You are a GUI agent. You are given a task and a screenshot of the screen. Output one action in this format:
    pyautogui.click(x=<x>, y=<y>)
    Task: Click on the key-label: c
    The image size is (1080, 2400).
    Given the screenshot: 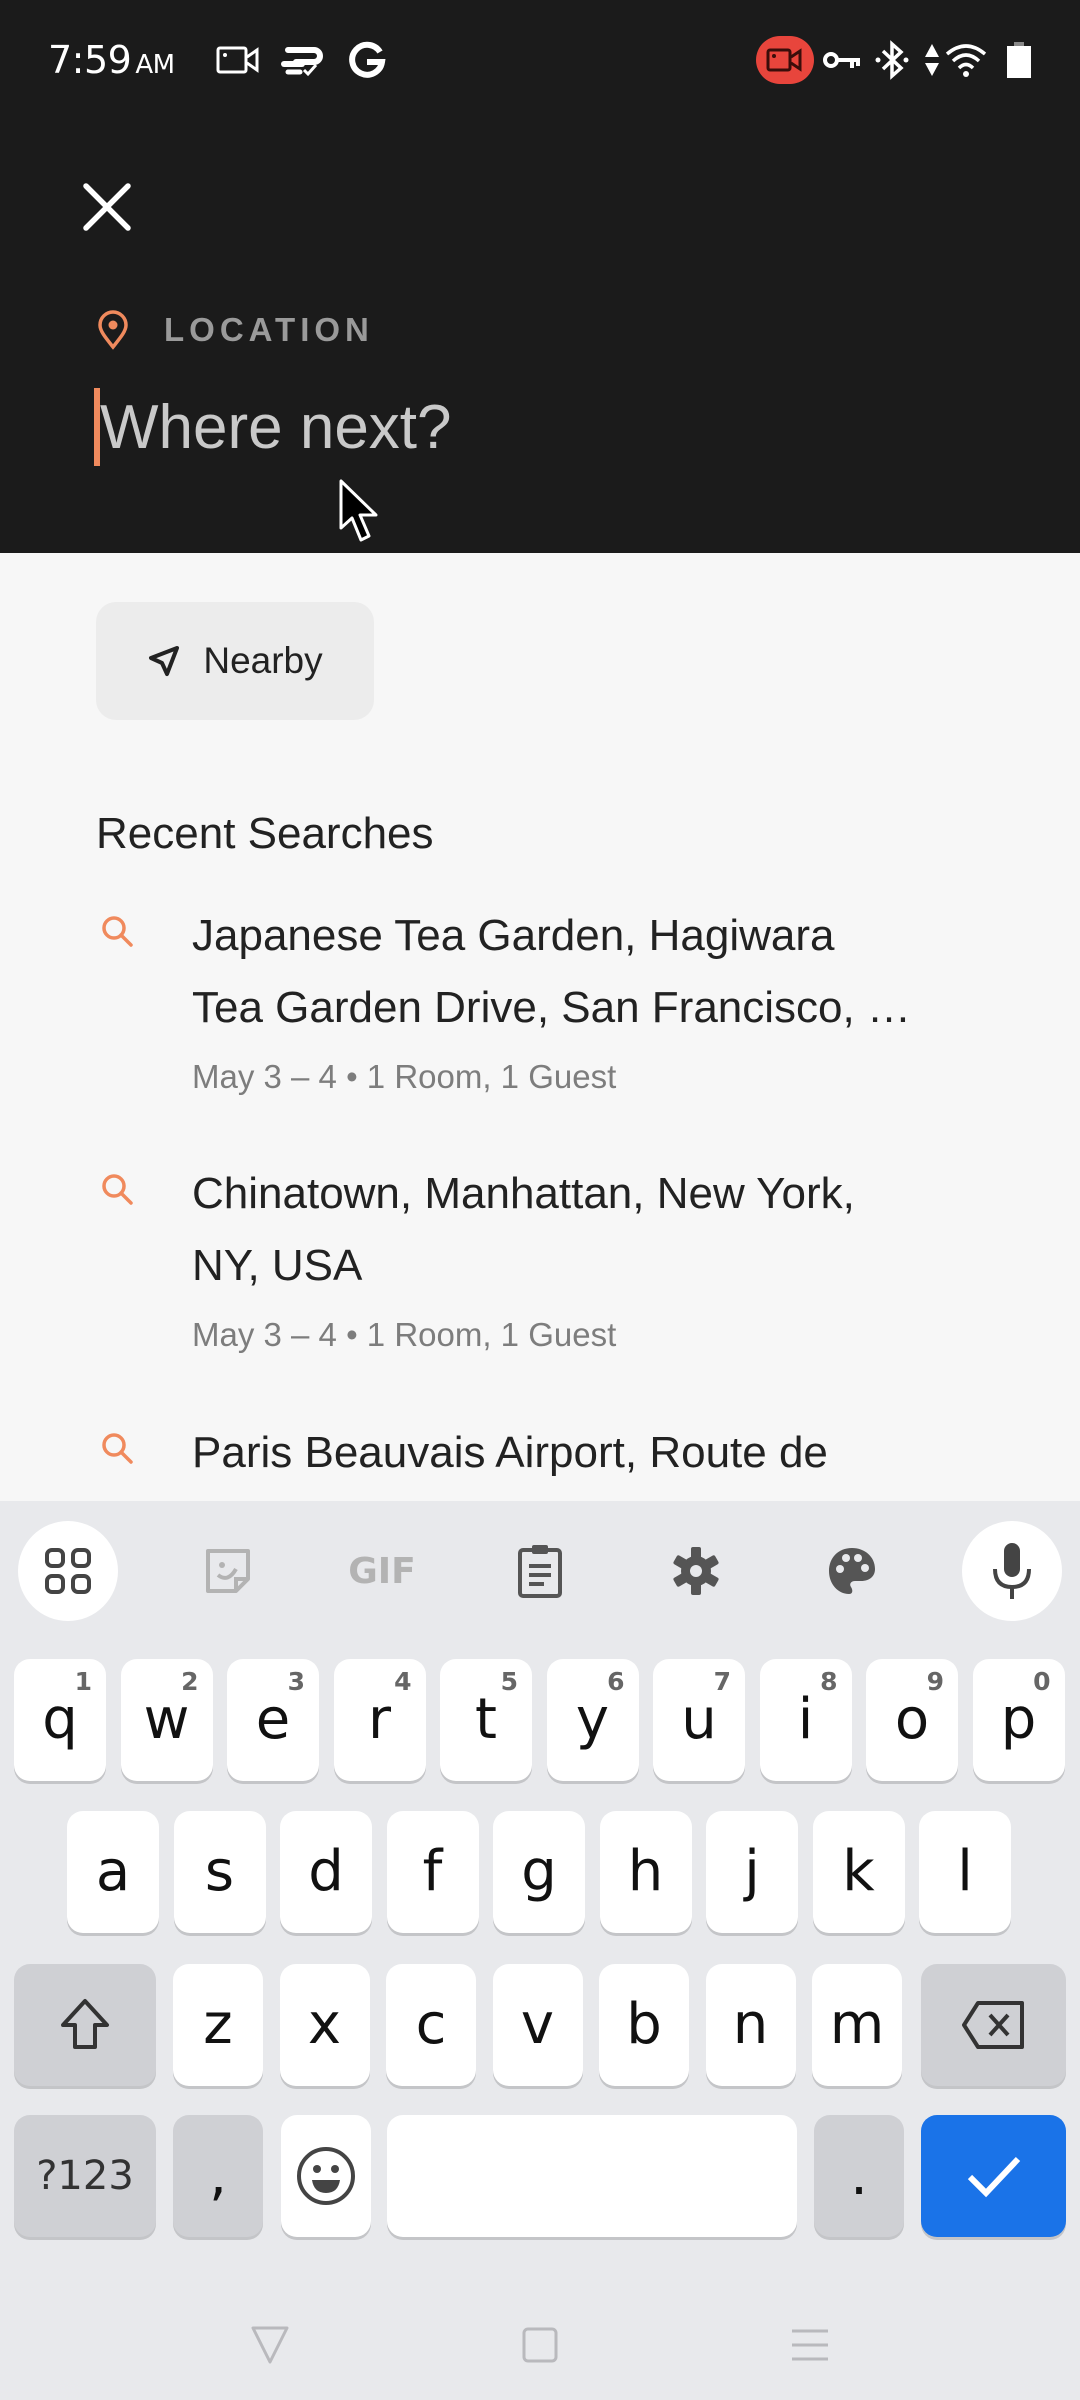 What is the action you would take?
    pyautogui.click(x=431, y=2024)
    